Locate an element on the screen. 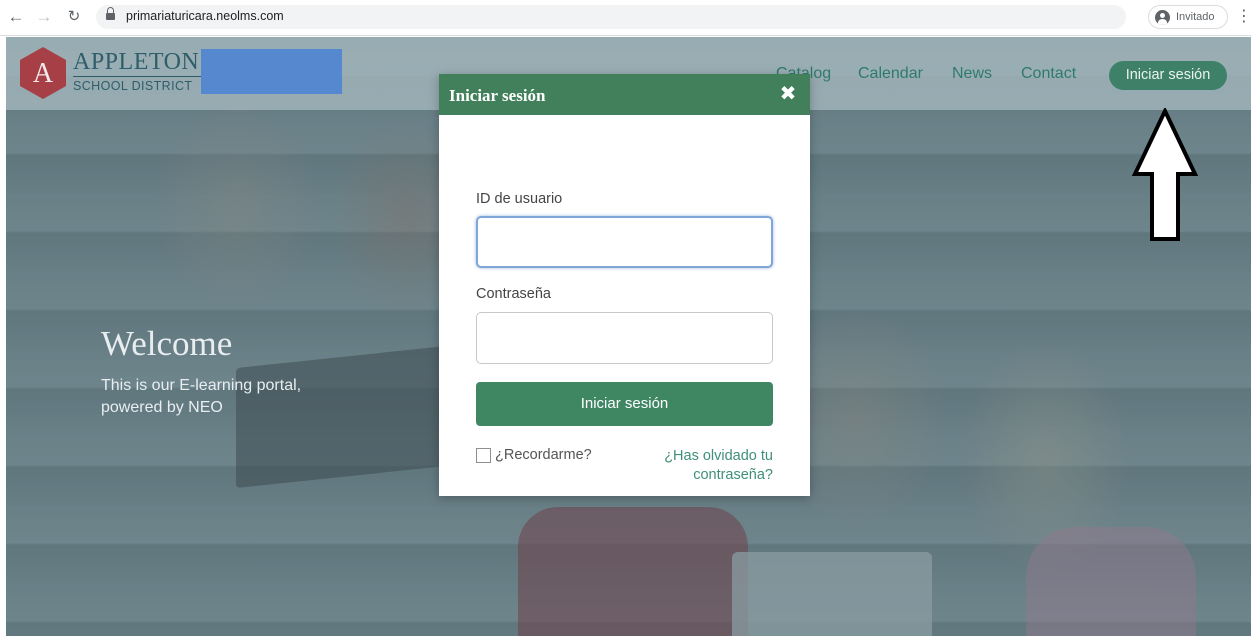  back-arrow-icon: ← is located at coordinates (16, 17).